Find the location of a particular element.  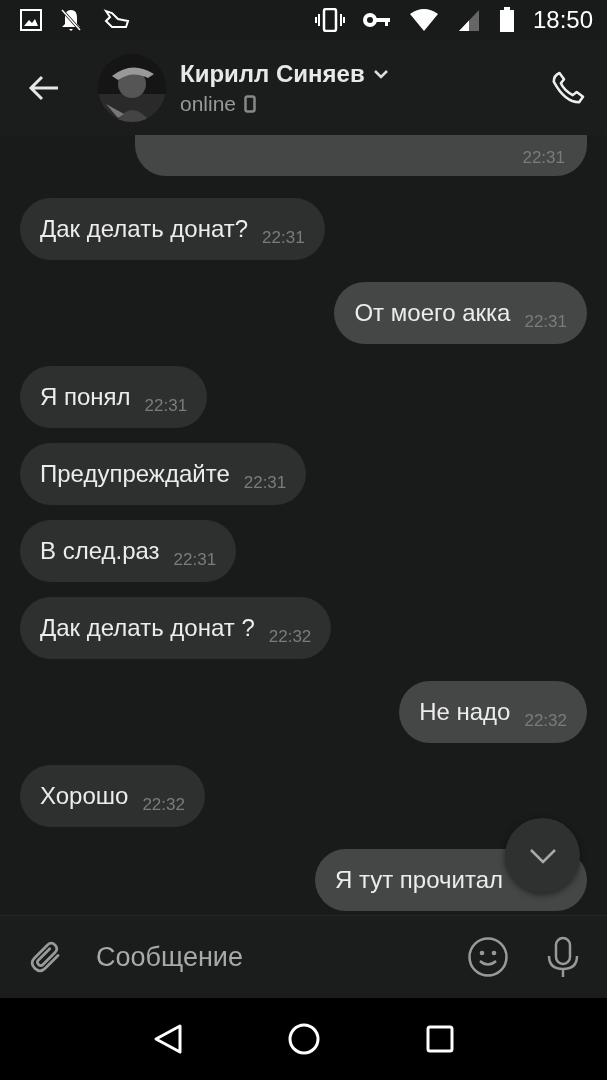

message-text: Хорошо is located at coordinates (84, 796).